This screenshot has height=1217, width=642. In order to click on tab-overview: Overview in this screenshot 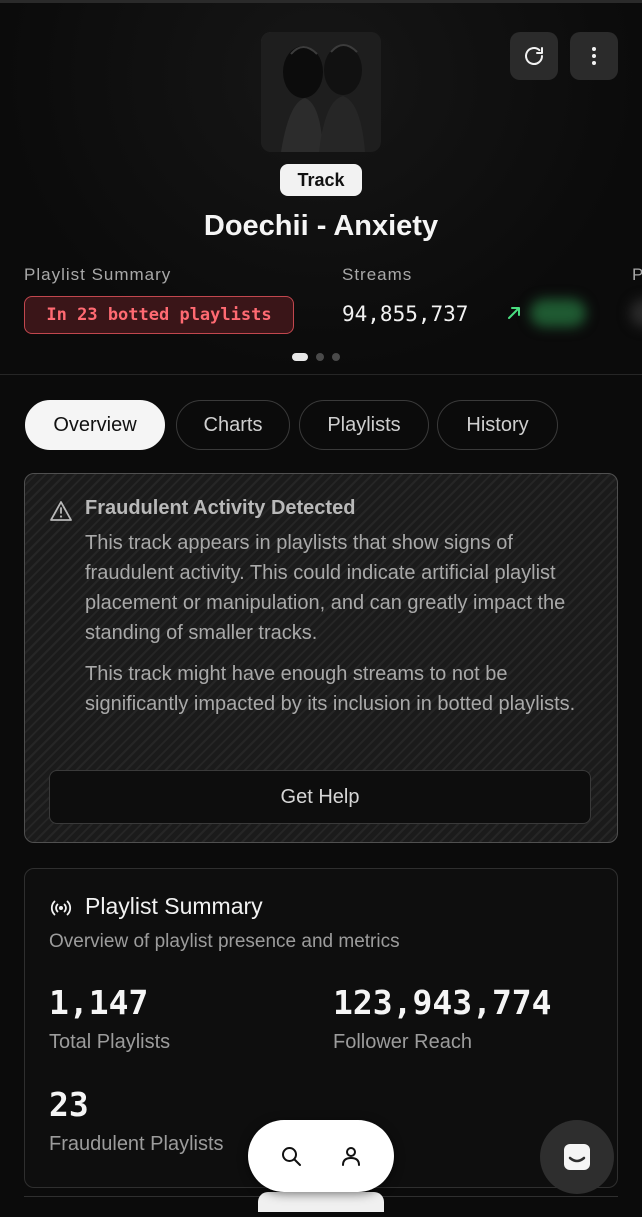, I will do `click(95, 425)`.